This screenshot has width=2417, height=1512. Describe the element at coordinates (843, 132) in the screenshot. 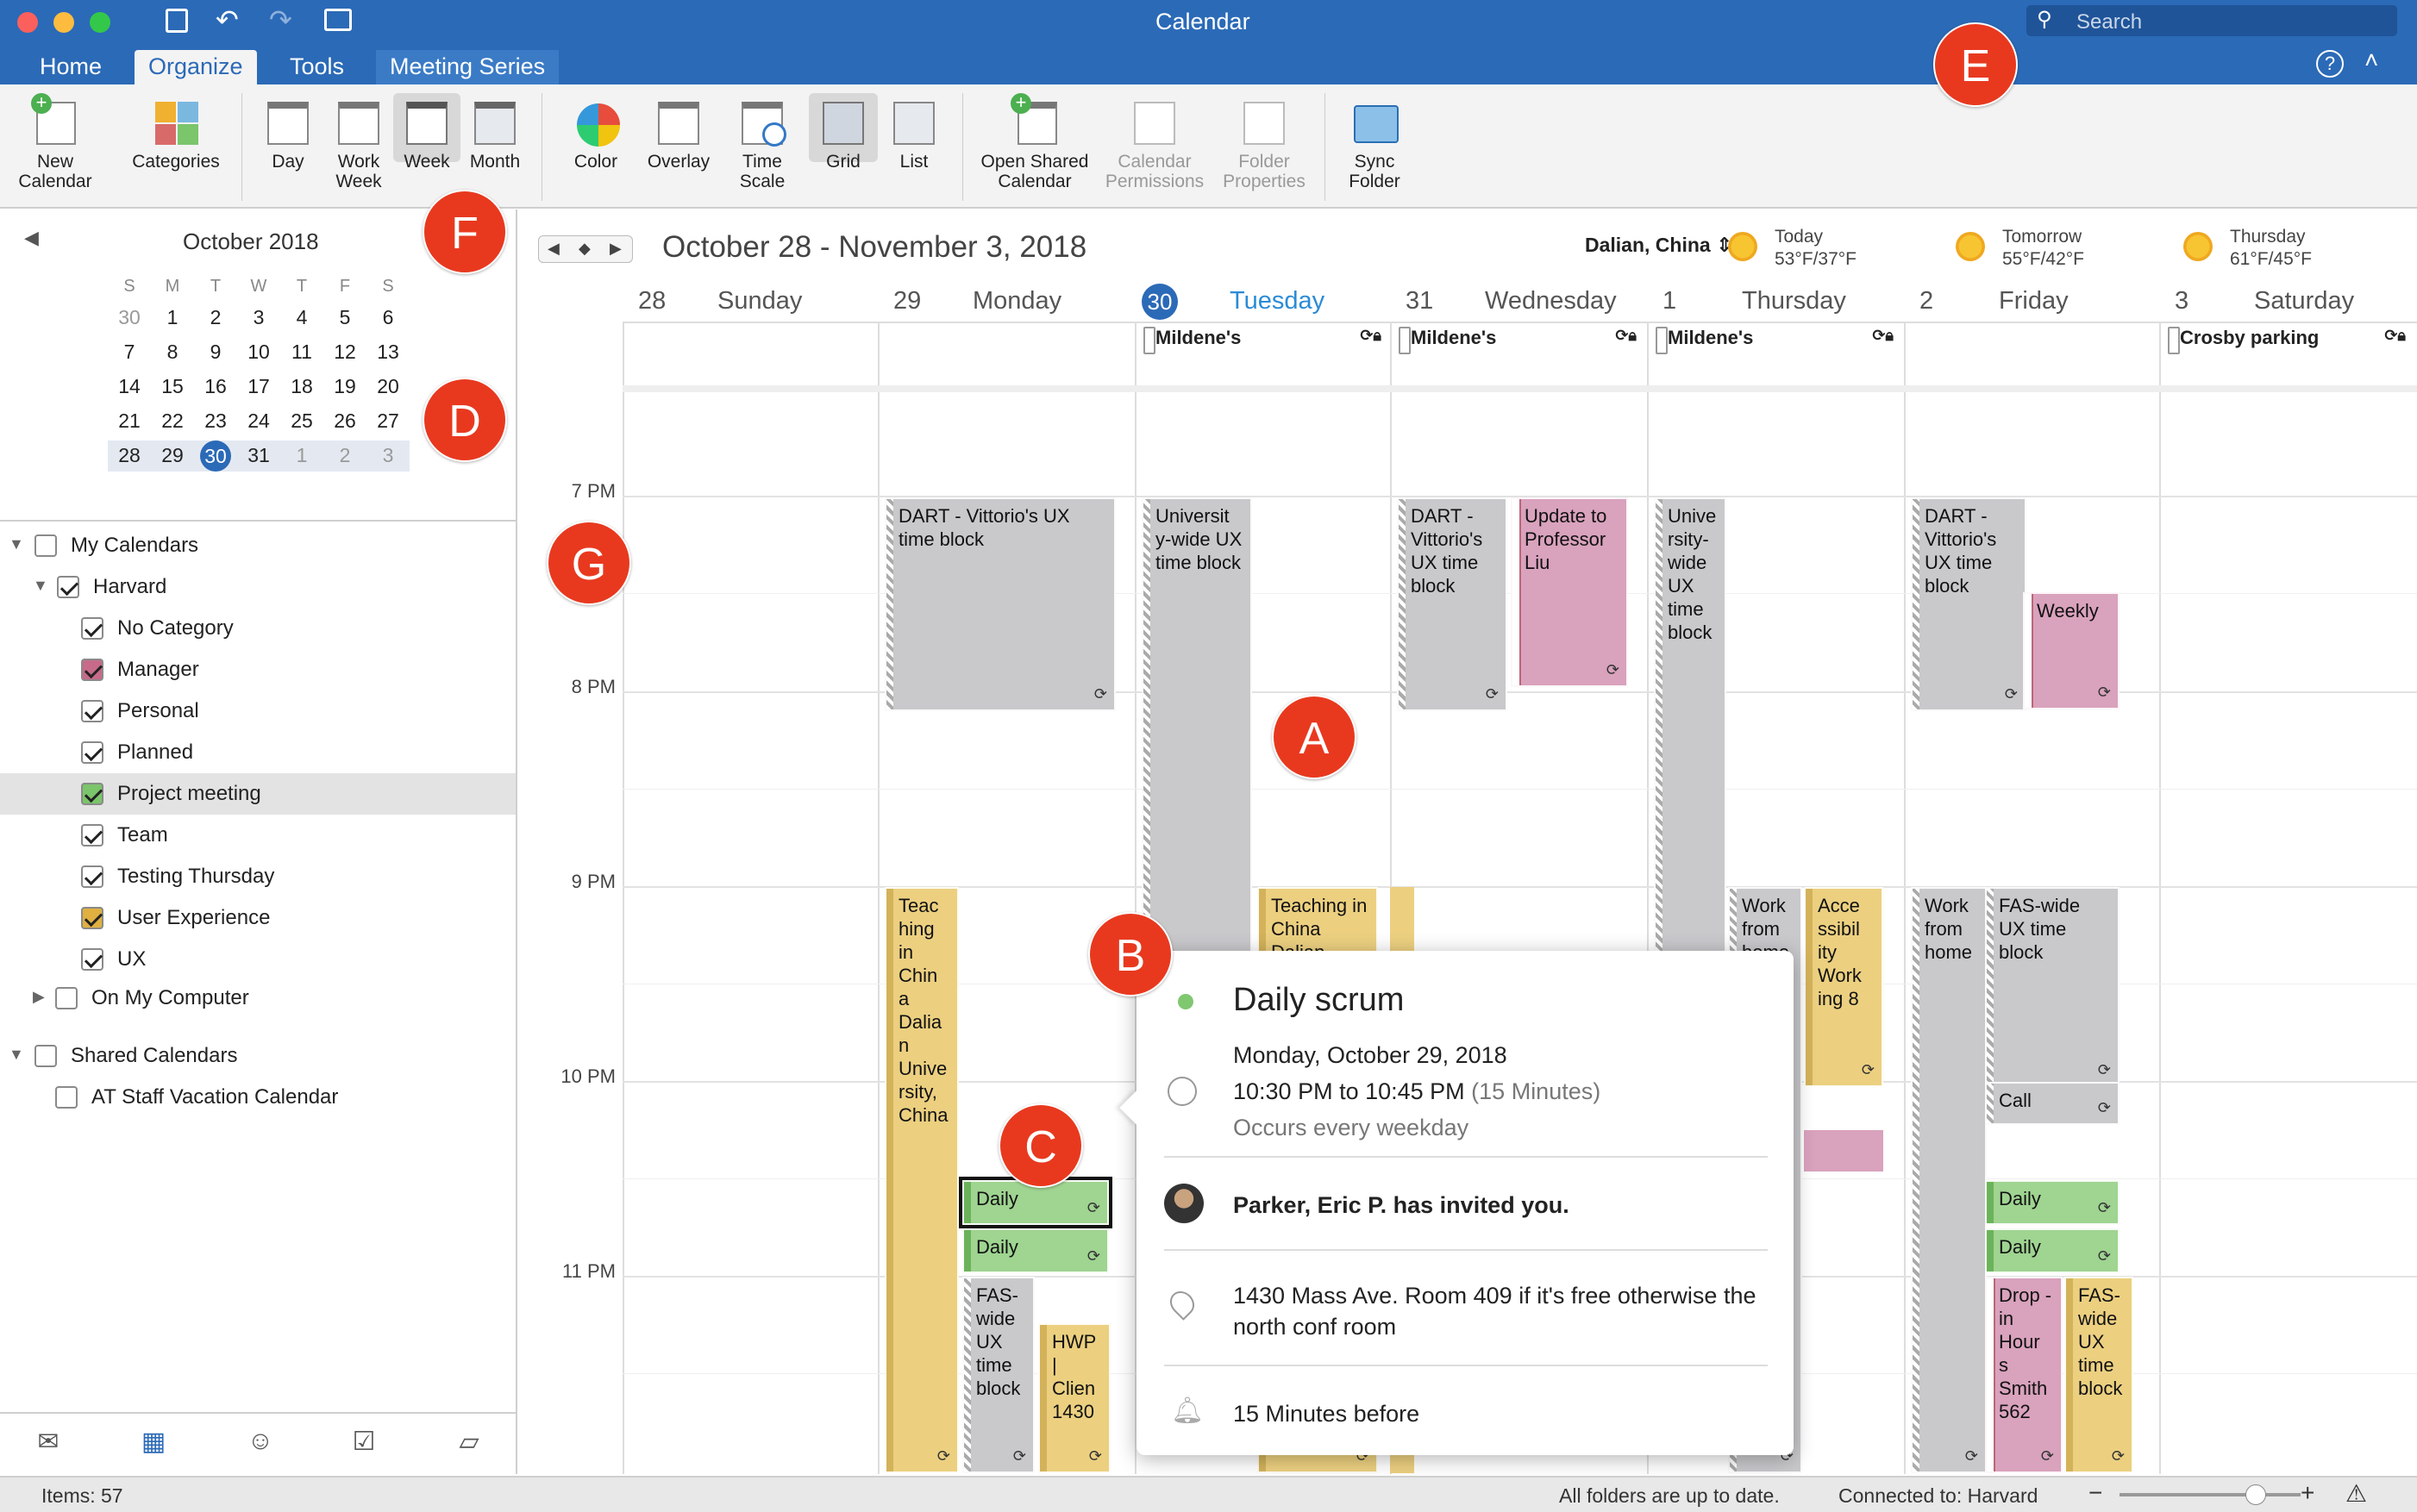

I see `grid-view-button: Grid` at that location.